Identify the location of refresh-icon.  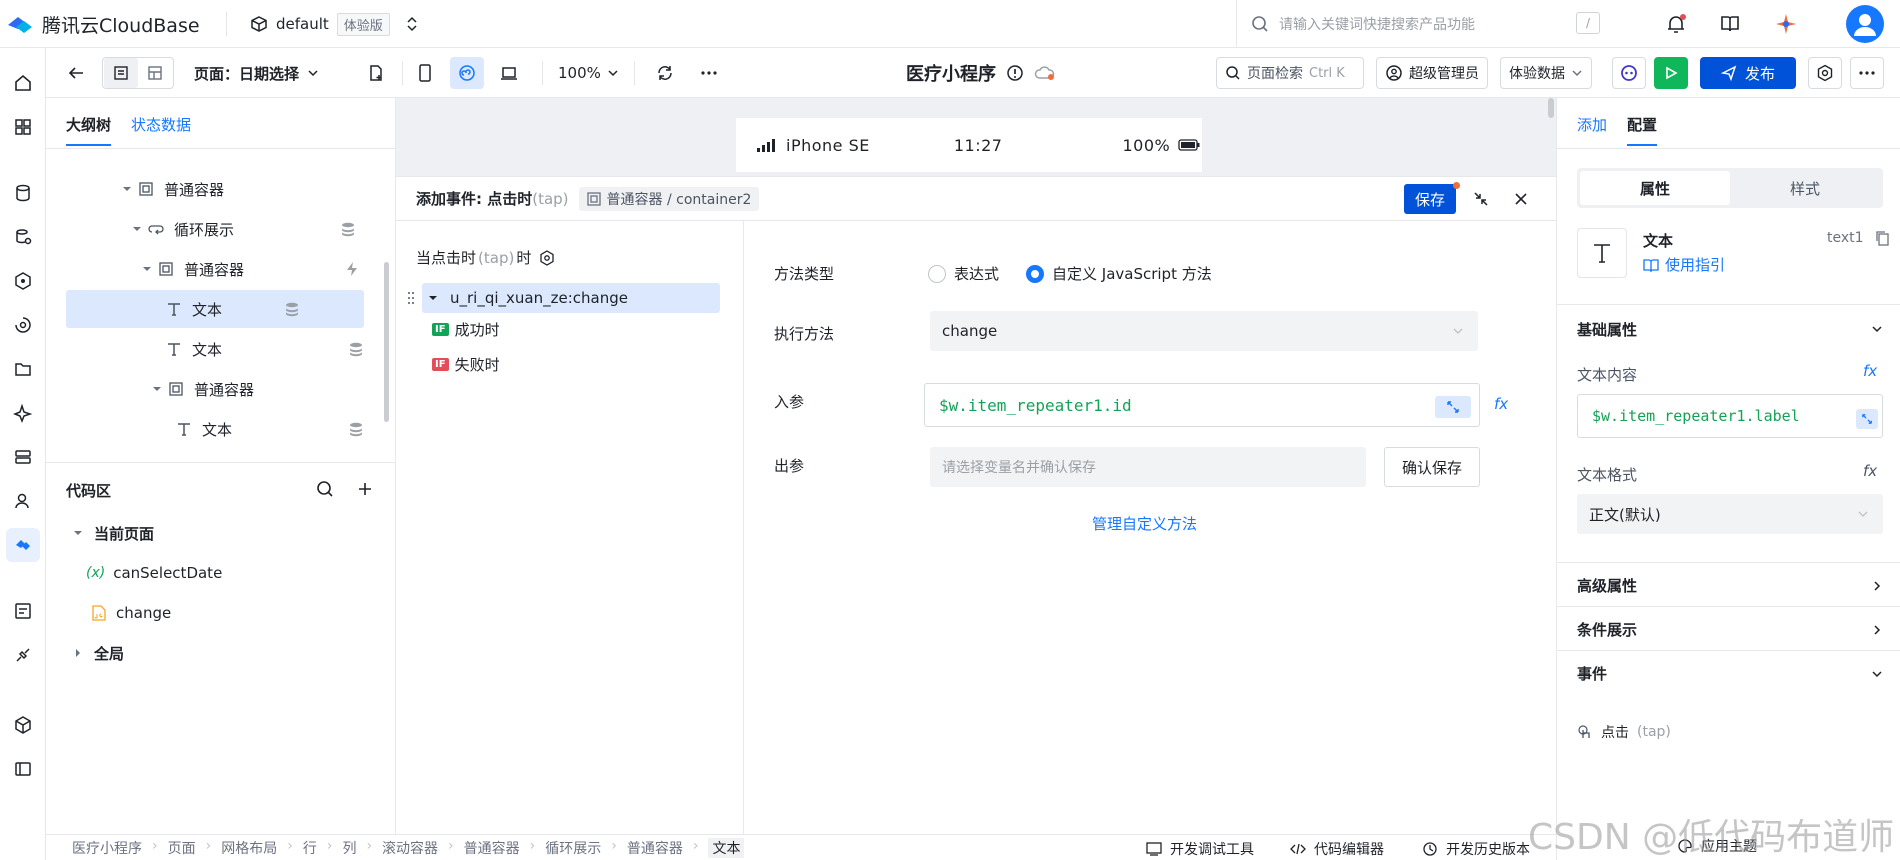
(665, 73).